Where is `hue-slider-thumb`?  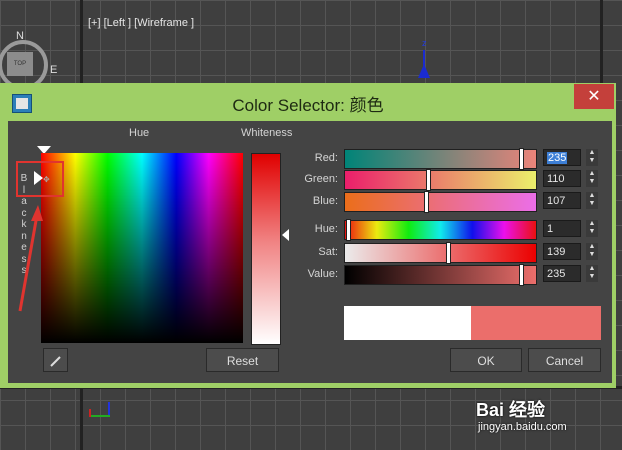
hue-slider-thumb is located at coordinates (348, 230).